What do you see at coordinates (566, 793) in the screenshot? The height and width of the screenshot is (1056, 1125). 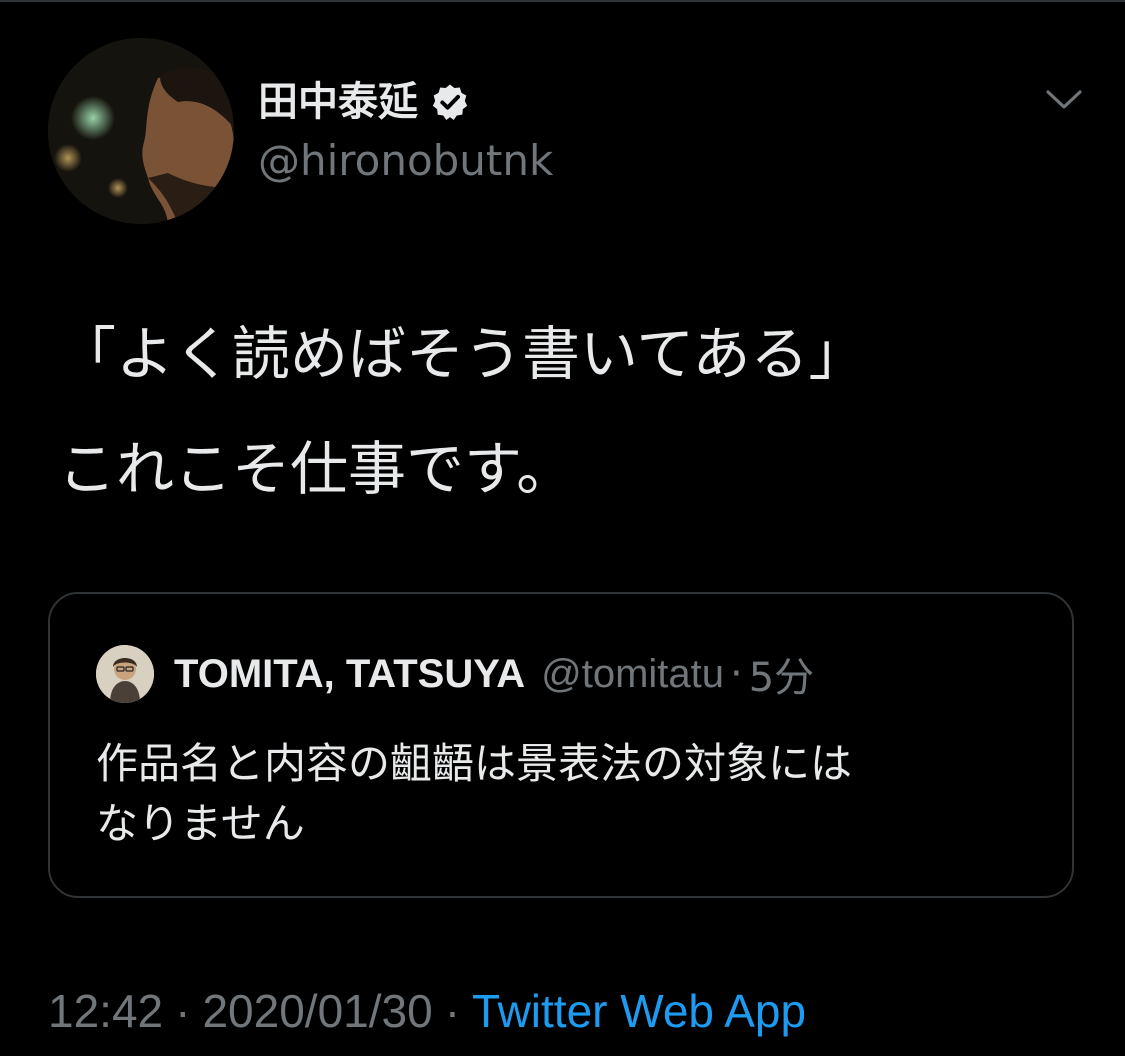 I see `quoted-tweet-text: 作品名と内容の齟齬は景表法の対象には なりません` at bounding box center [566, 793].